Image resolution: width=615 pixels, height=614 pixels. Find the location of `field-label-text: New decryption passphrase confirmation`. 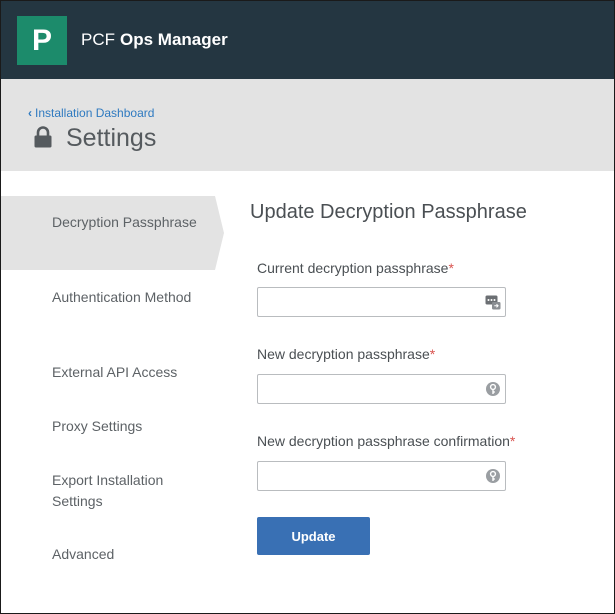

field-label-text: New decryption passphrase confirmation is located at coordinates (383, 441).